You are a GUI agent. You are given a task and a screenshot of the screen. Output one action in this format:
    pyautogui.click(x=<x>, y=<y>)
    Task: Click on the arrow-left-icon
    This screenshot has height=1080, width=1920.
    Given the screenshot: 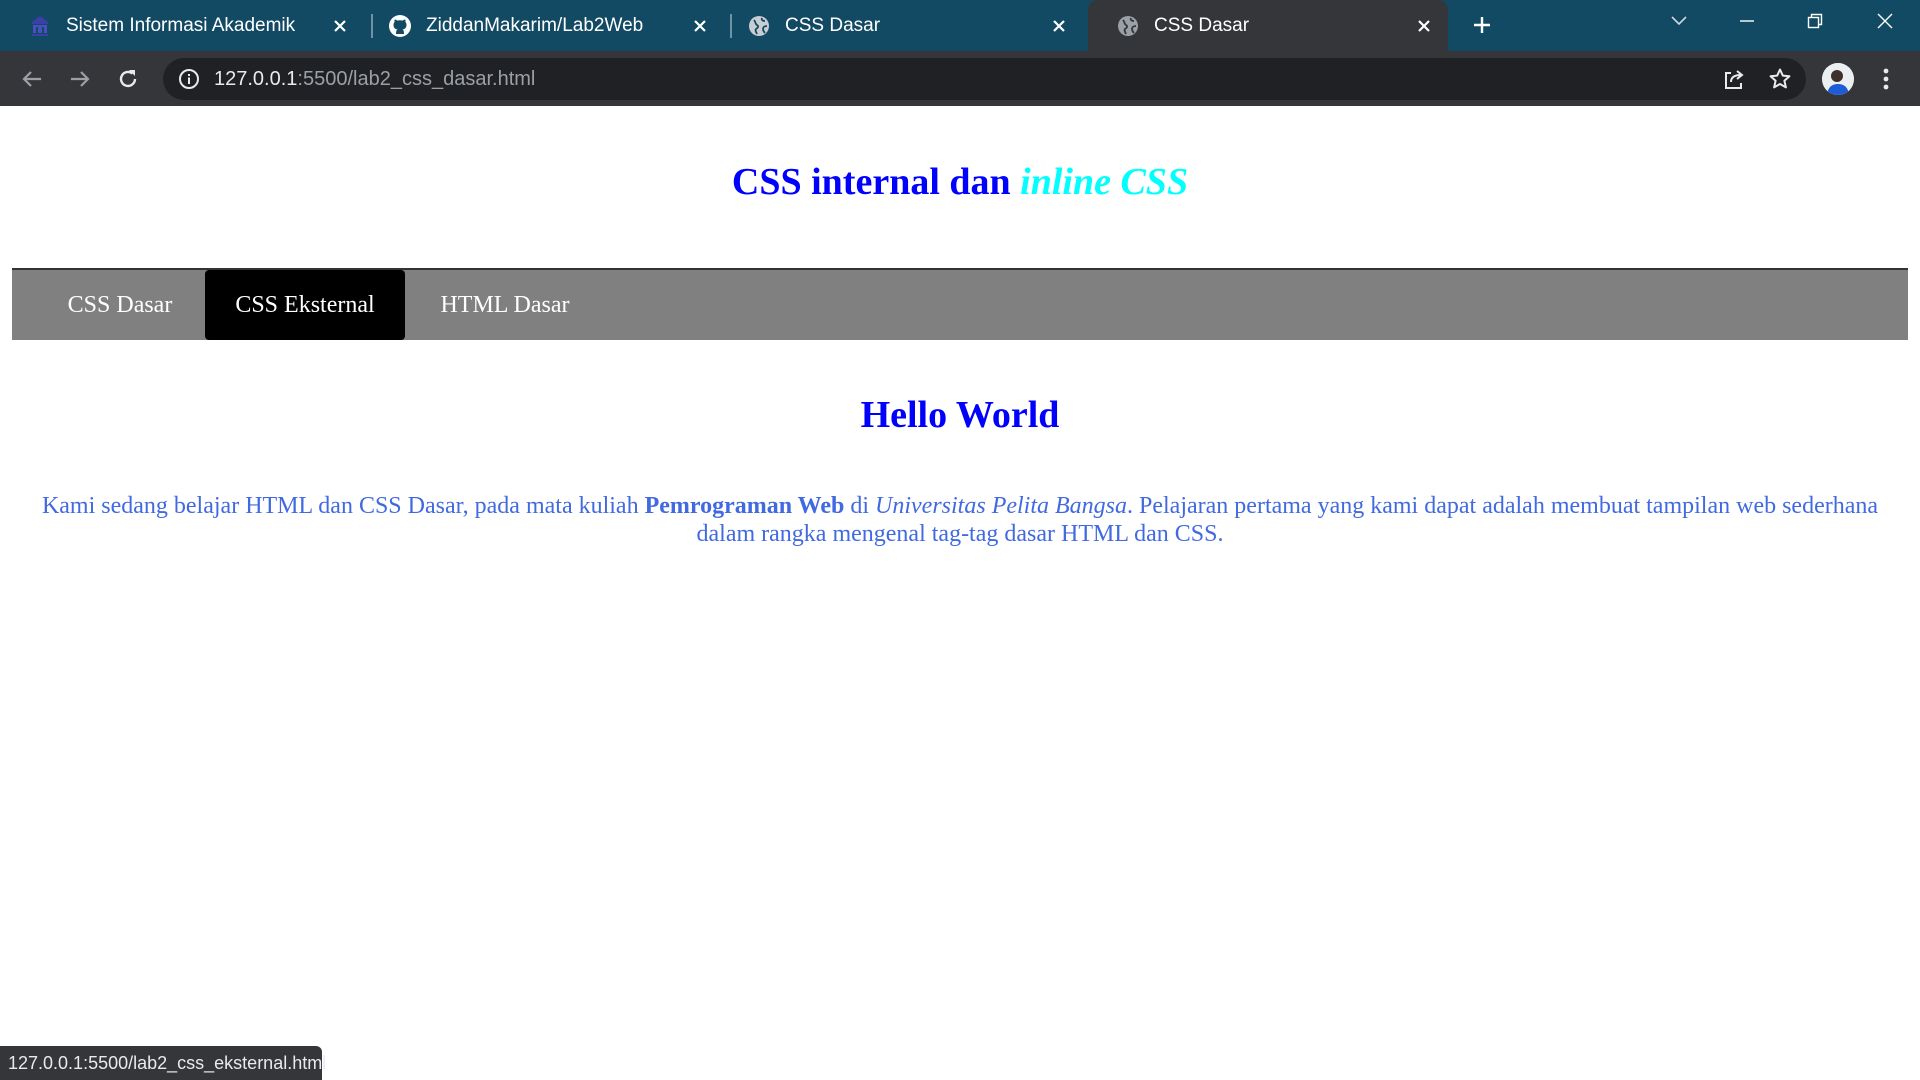 What is the action you would take?
    pyautogui.click(x=31, y=79)
    